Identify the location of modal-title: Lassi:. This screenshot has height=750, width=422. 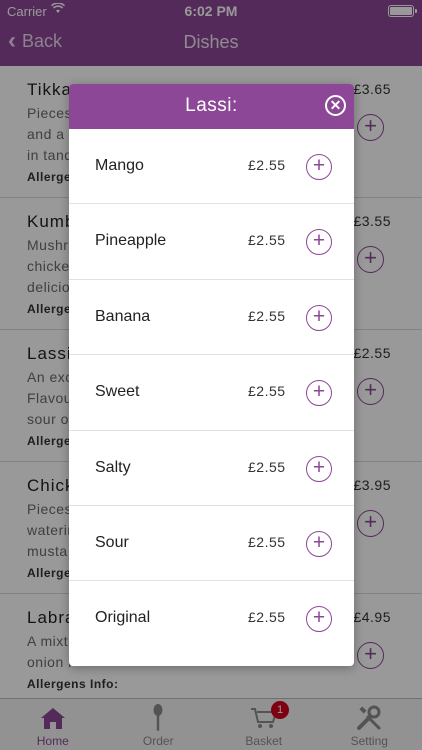
(211, 105).